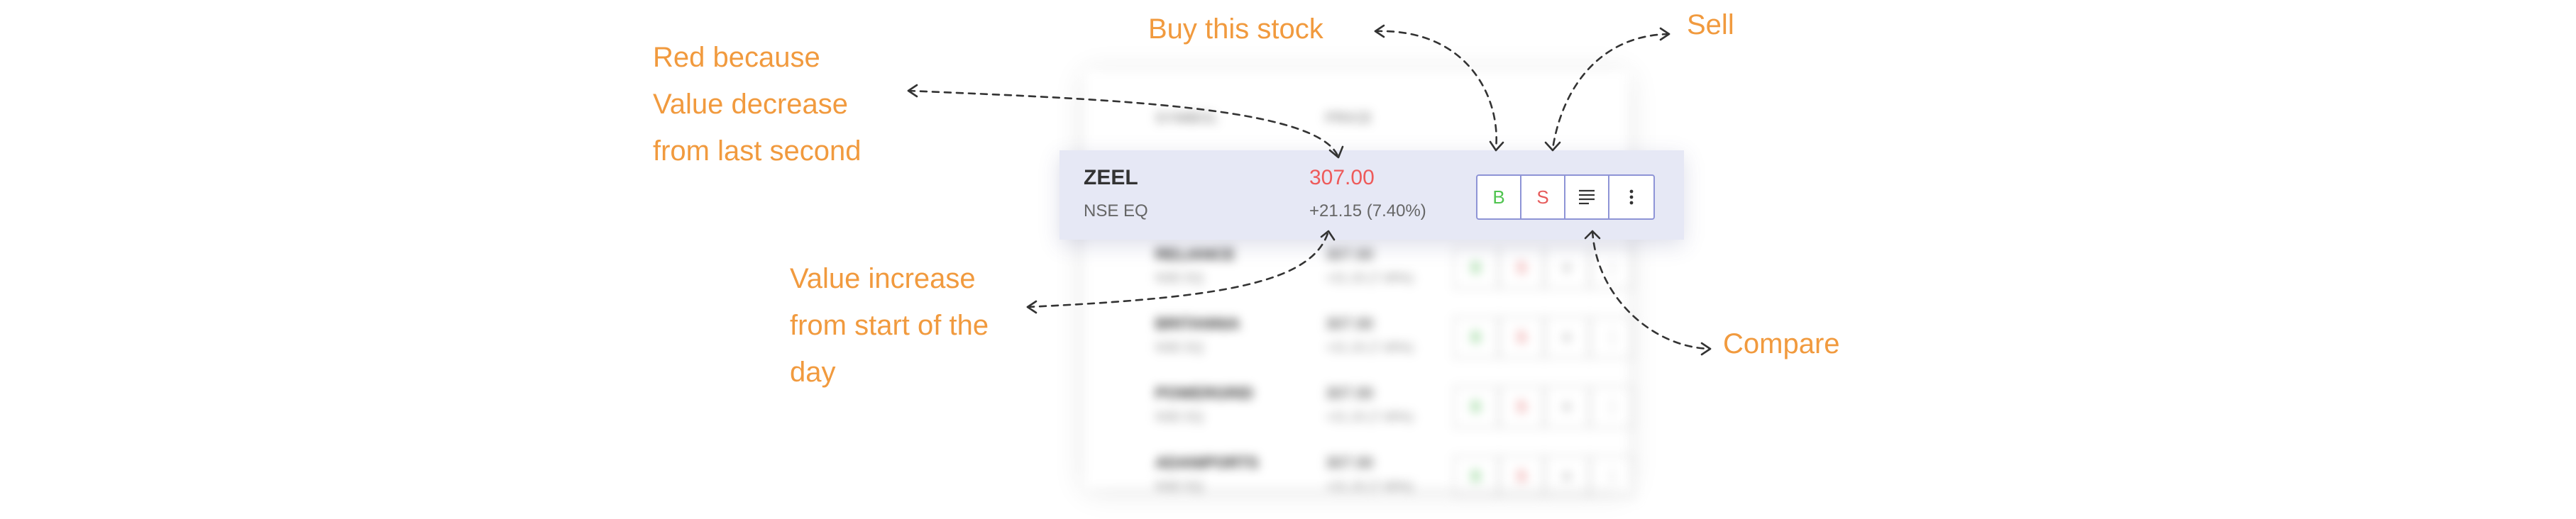  What do you see at coordinates (1178, 269) in the screenshot?
I see `arrow-value-increase` at bounding box center [1178, 269].